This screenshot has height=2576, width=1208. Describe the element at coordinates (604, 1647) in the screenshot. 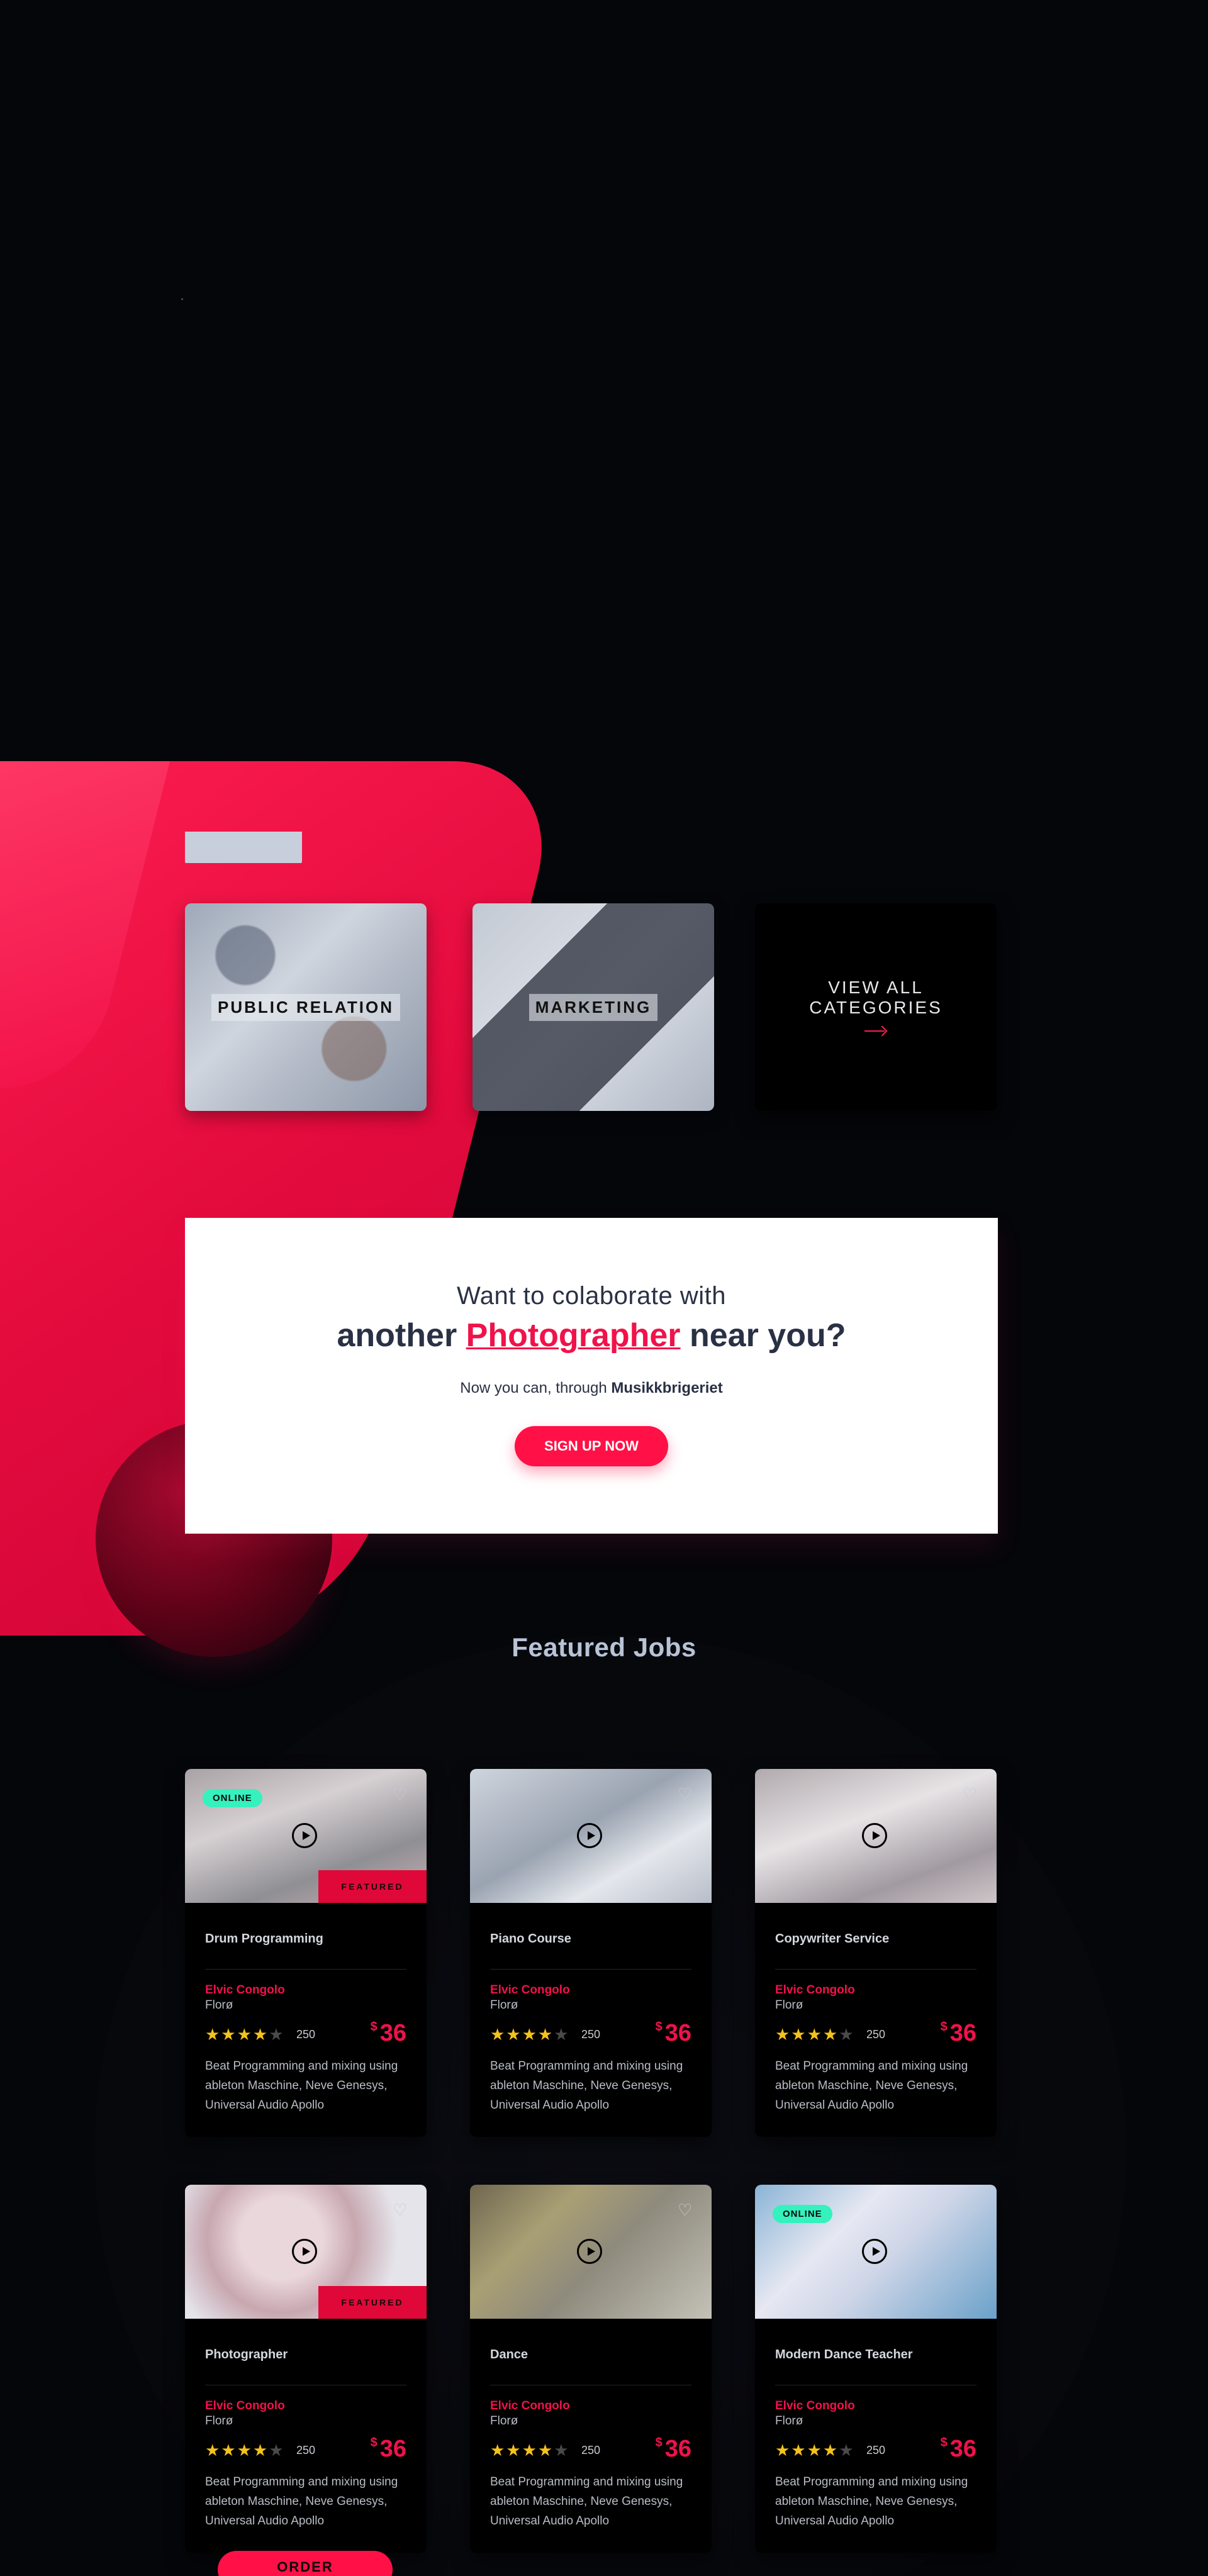

I see `featured-jobs-title: Featured Jobs` at that location.